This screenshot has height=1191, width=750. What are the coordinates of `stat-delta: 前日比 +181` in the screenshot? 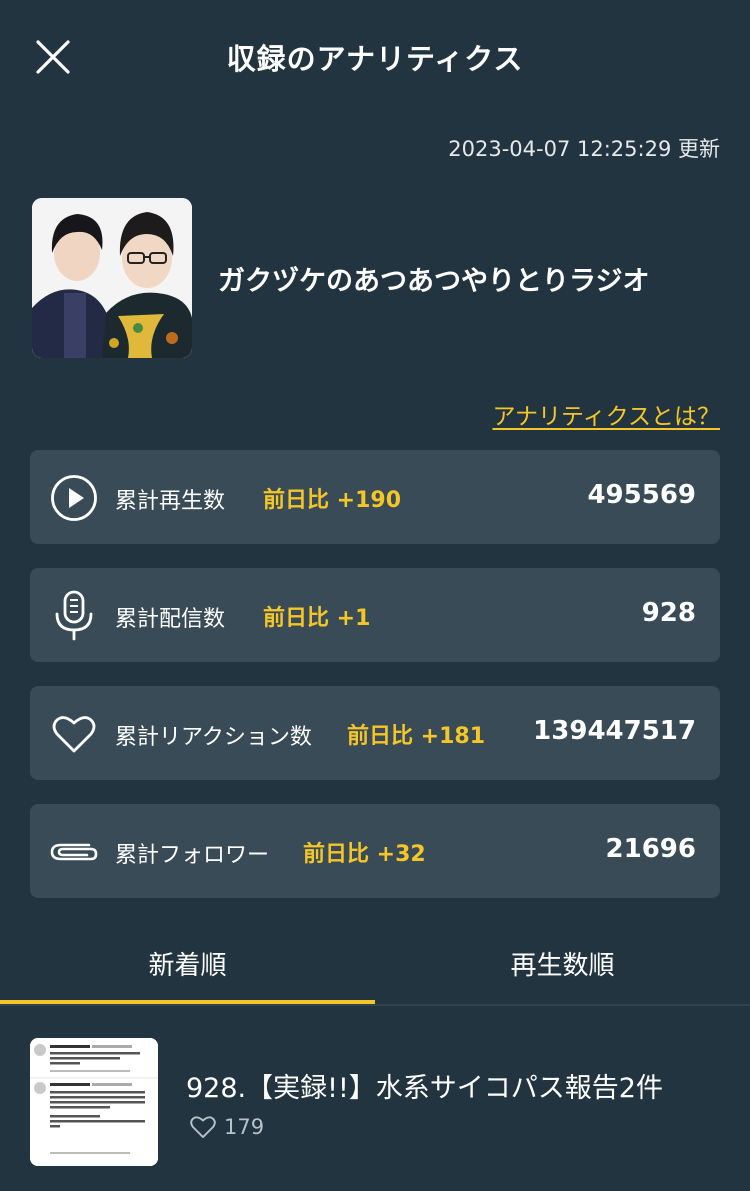 It's located at (416, 736).